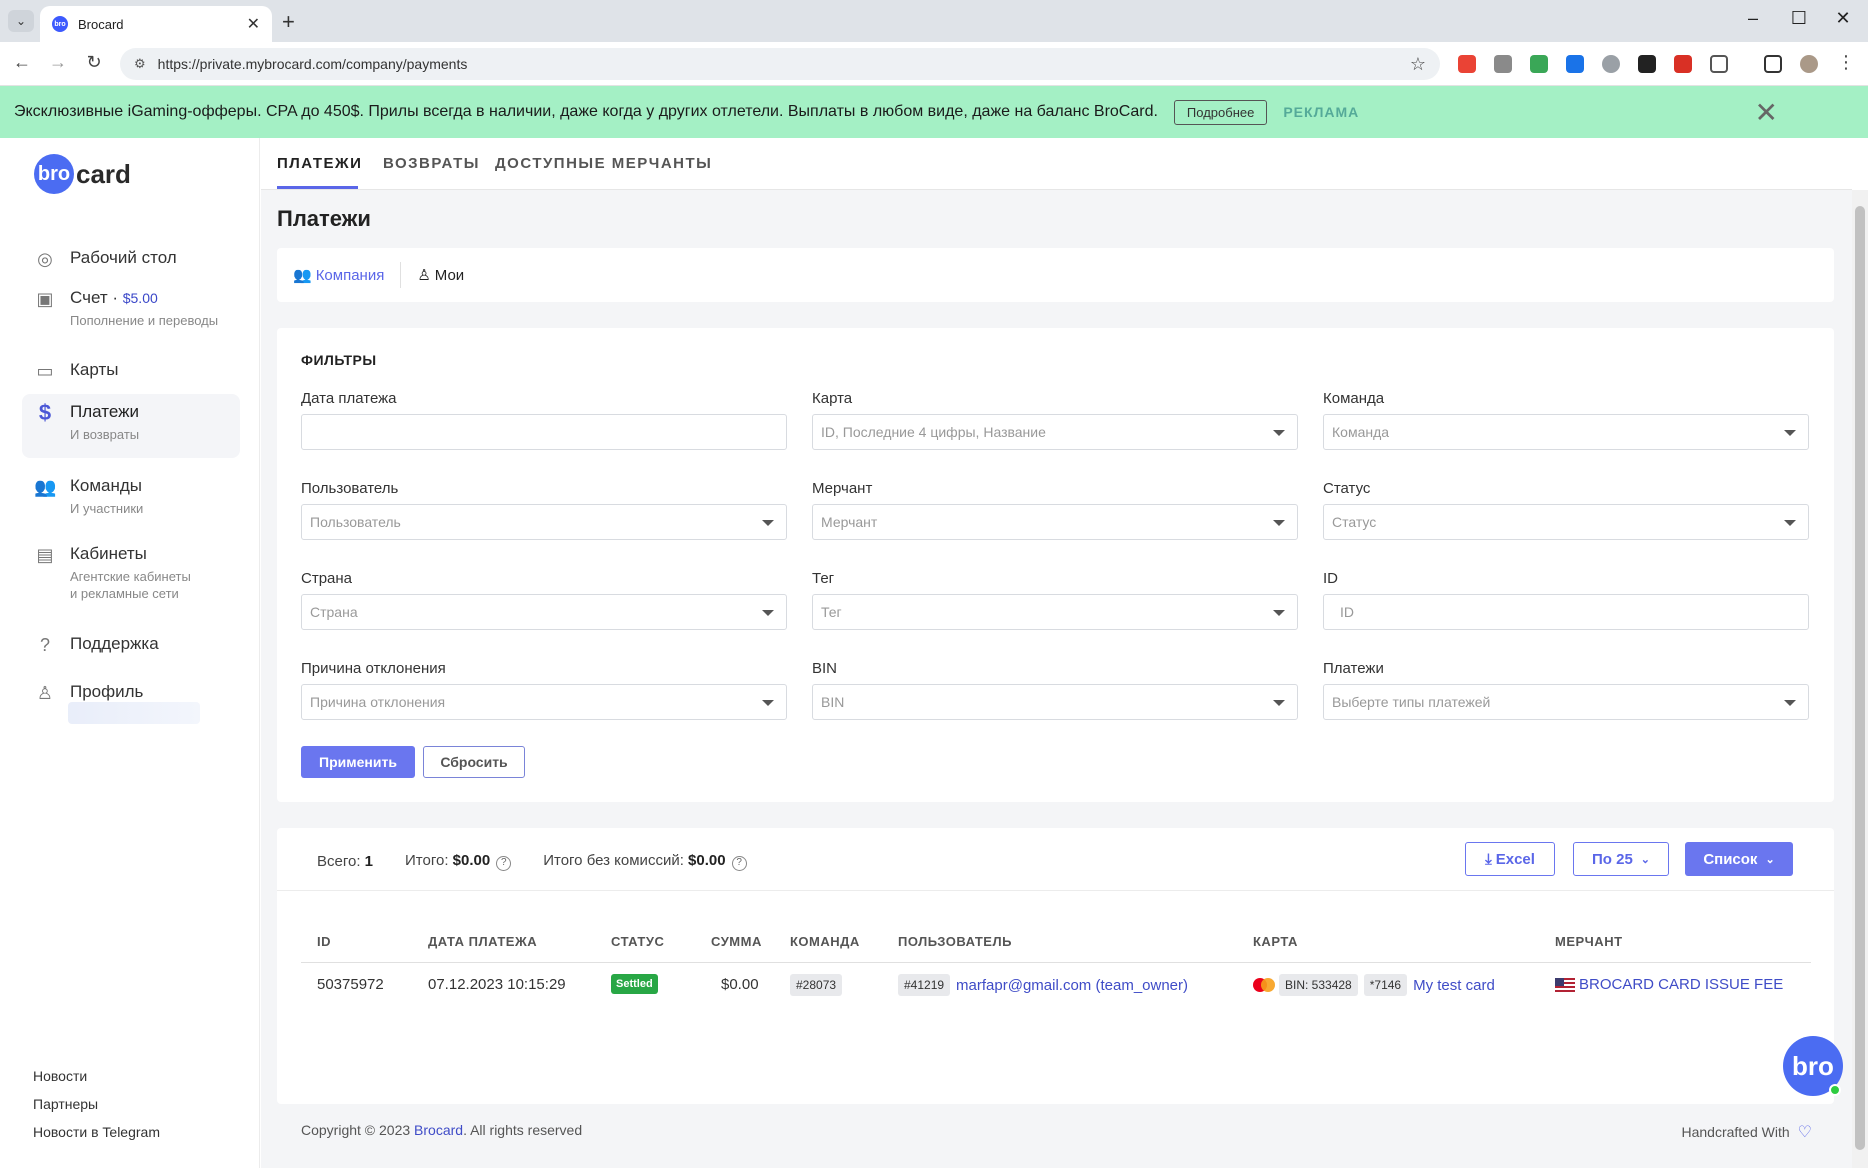 The image size is (1868, 1168). Describe the element at coordinates (358, 762) in the screenshot. I see `apply-button: Применить` at that location.